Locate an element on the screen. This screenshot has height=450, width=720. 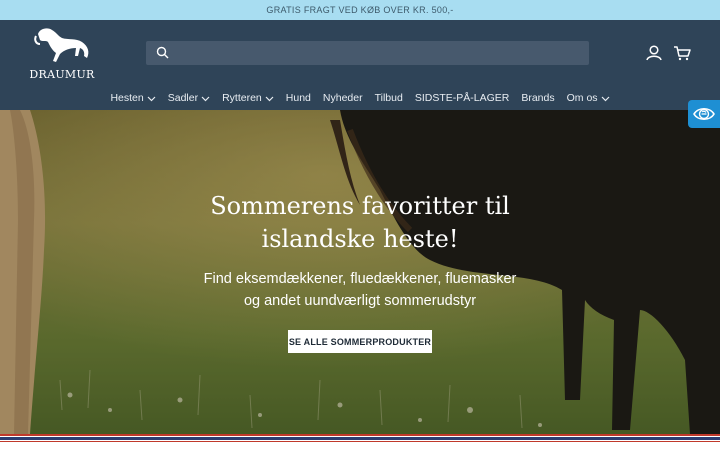
footer-stripes is located at coordinates (360, 442).